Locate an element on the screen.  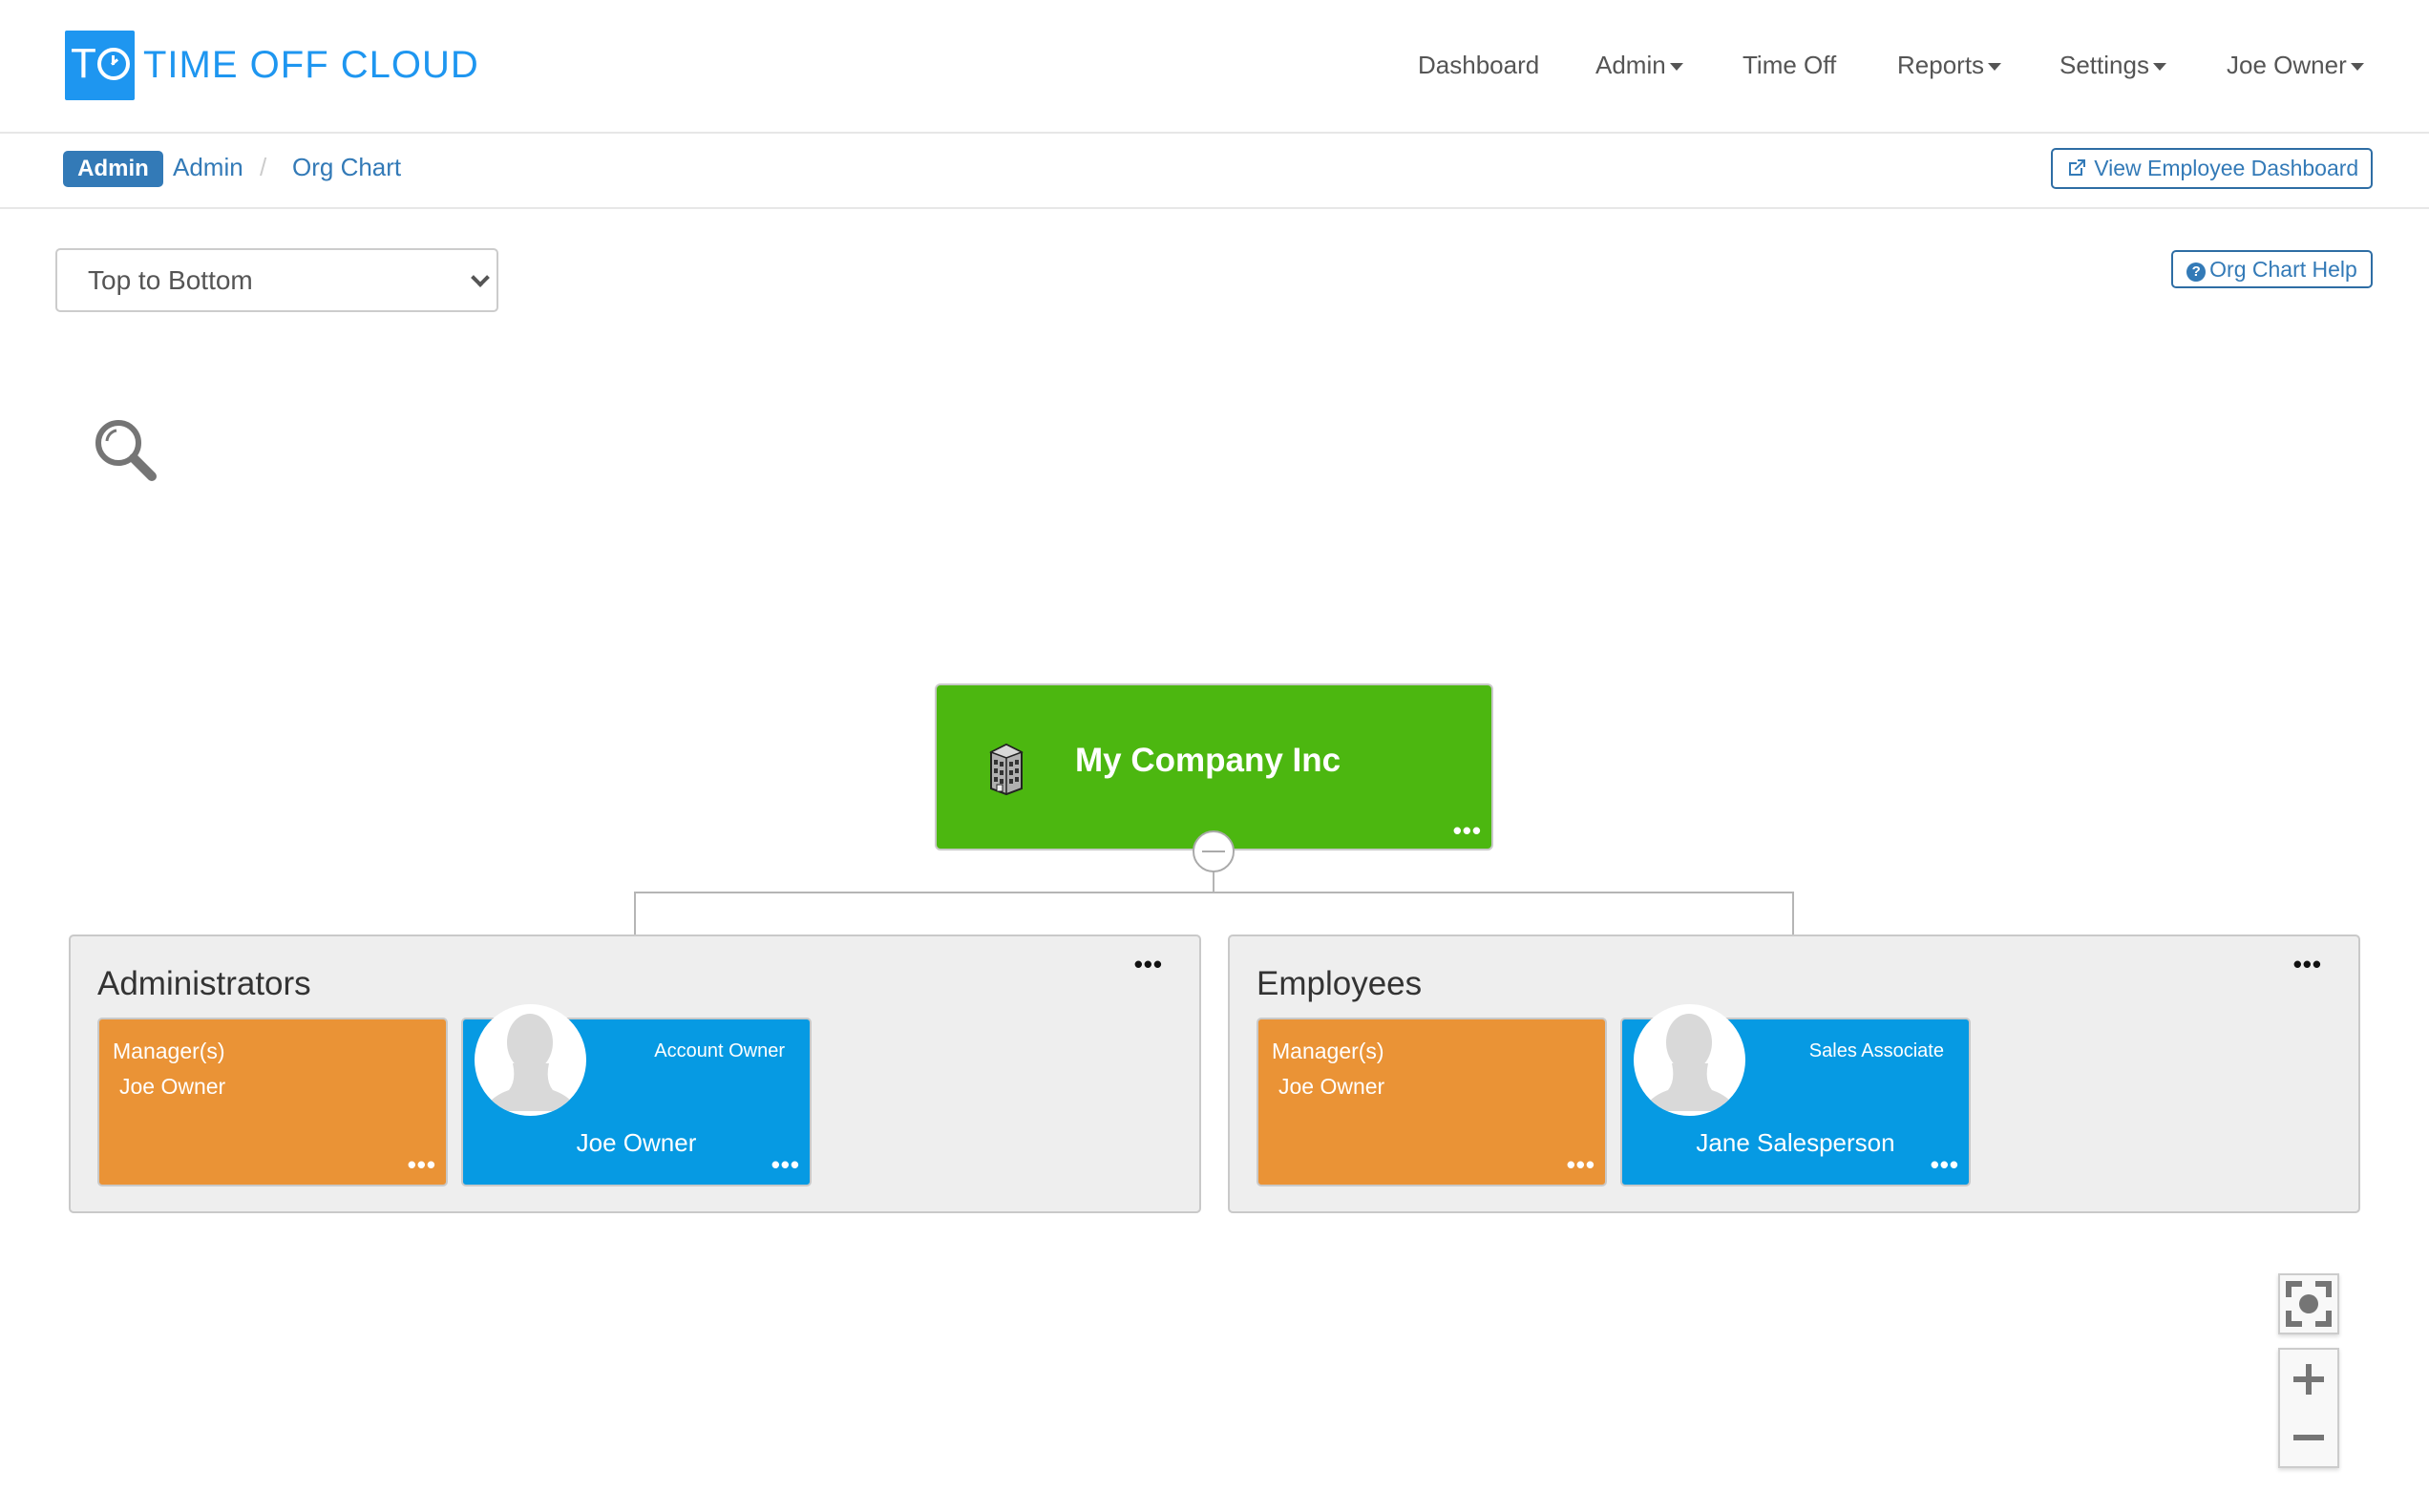
chevron-down-icon is located at coordinates (481, 277).